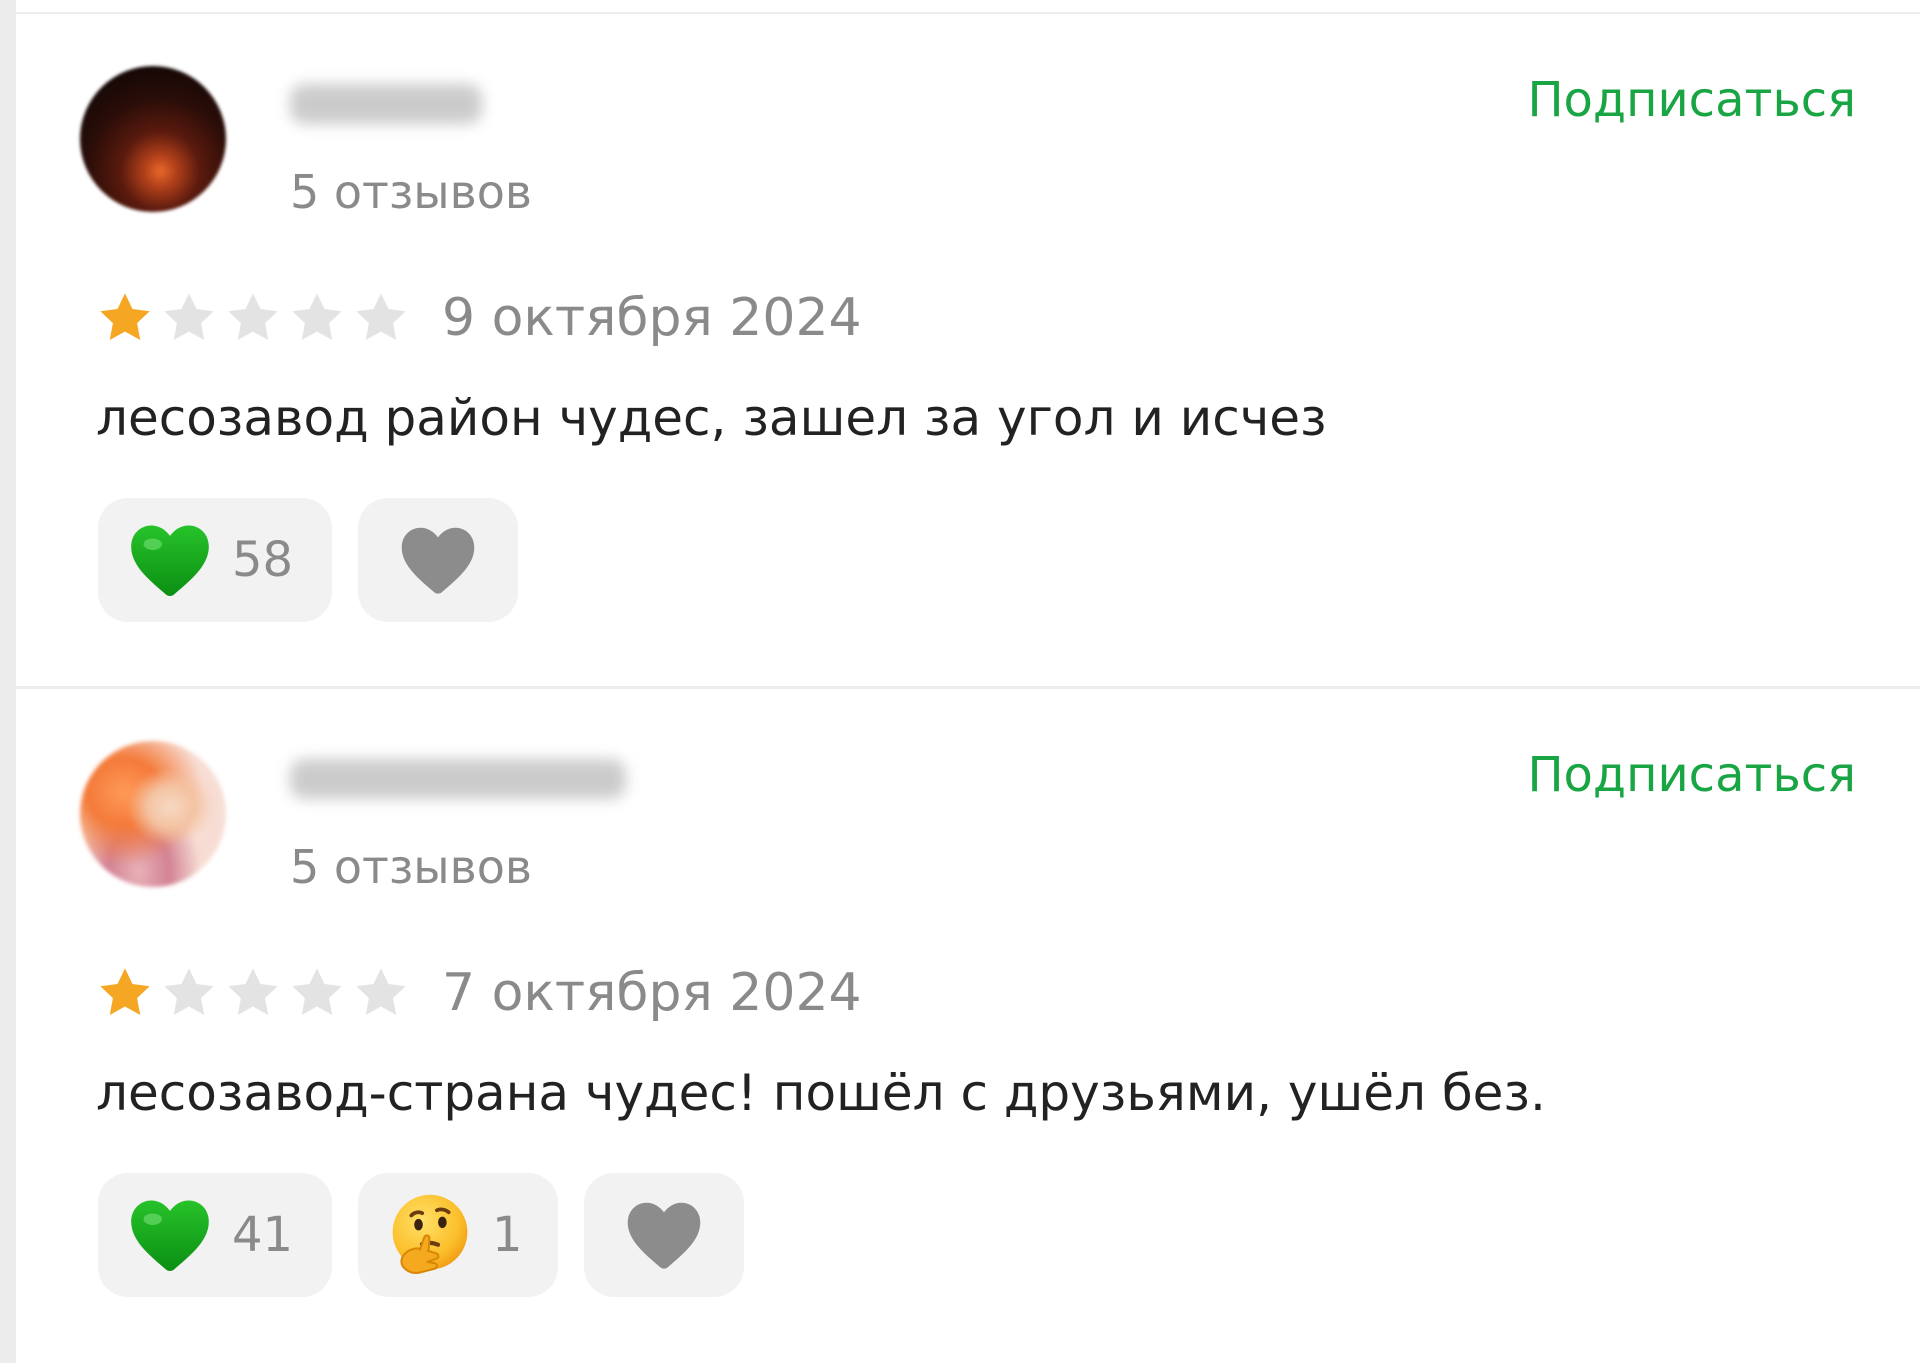 This screenshot has height=1363, width=1920. What do you see at coordinates (215, 1235) in the screenshot?
I see `reaction-green-heart-button: 41` at bounding box center [215, 1235].